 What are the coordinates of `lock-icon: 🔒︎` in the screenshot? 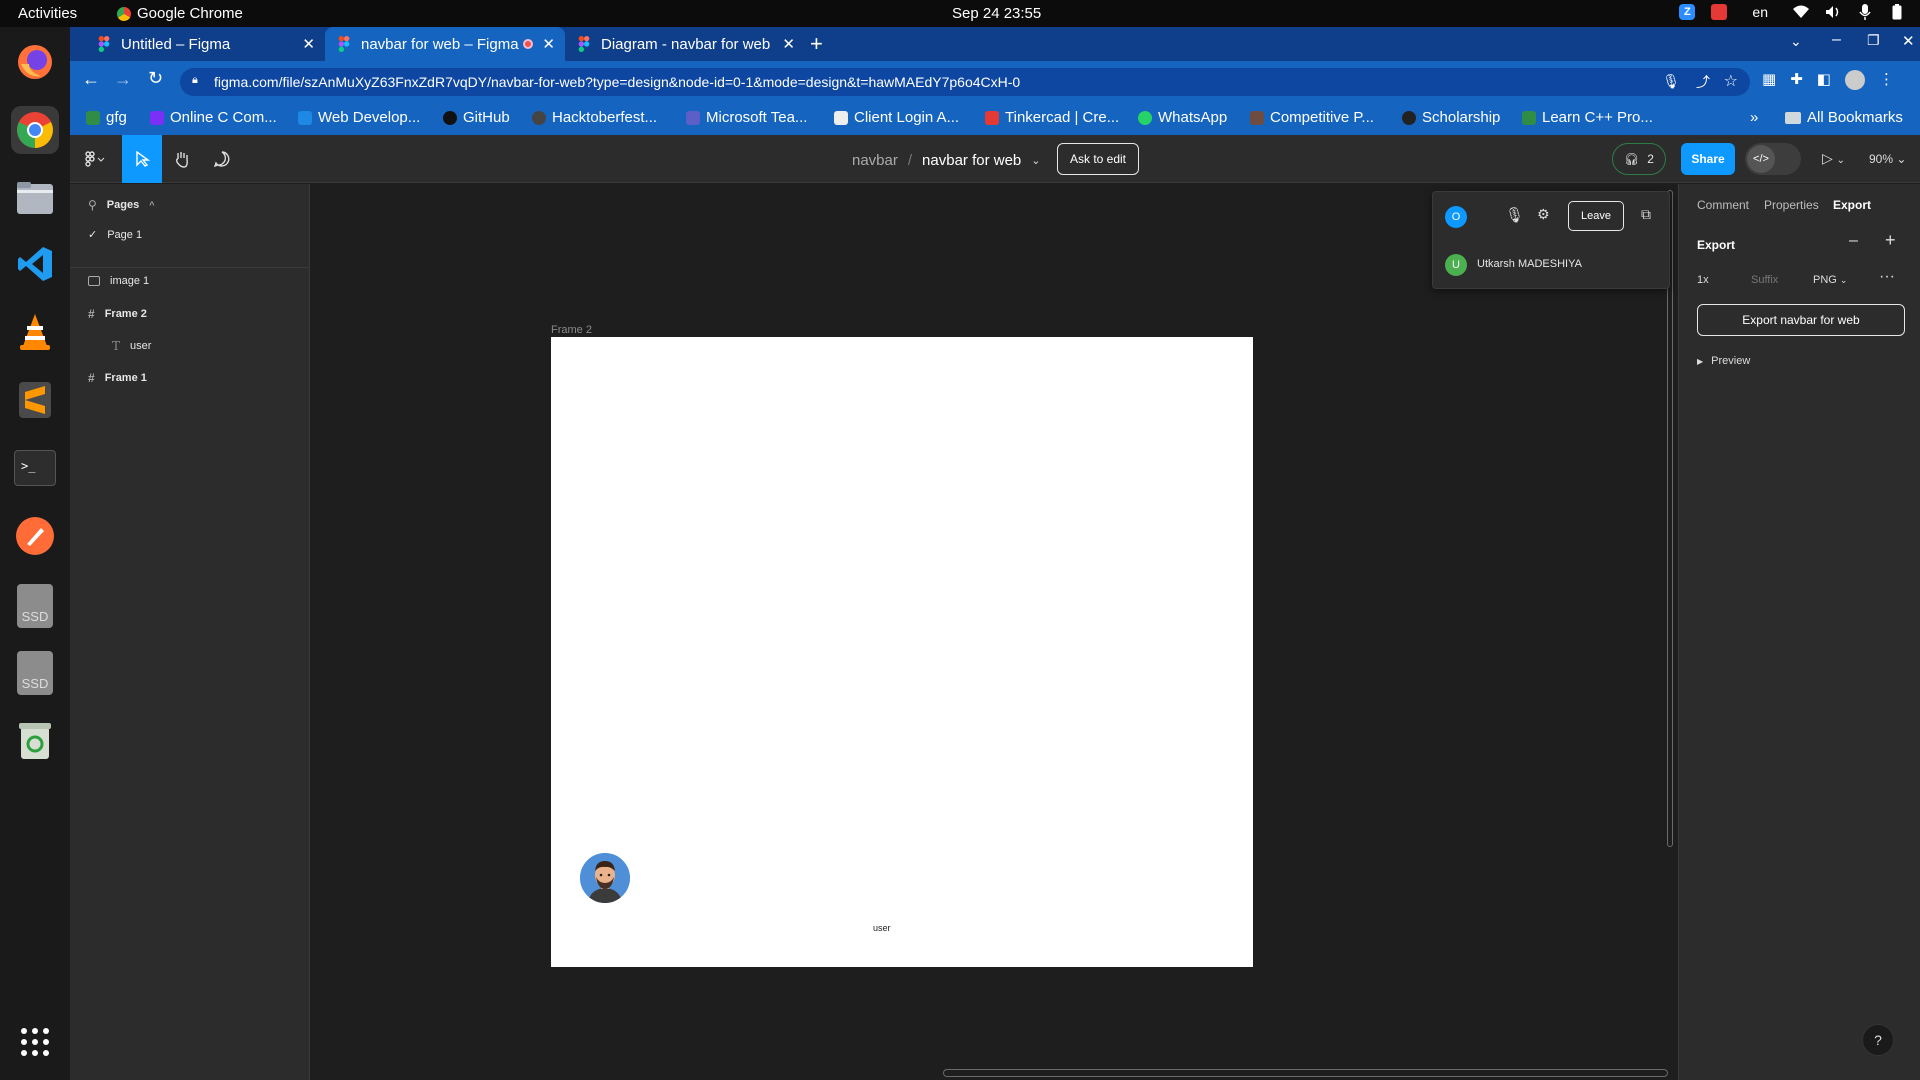 It's located at (195, 80).